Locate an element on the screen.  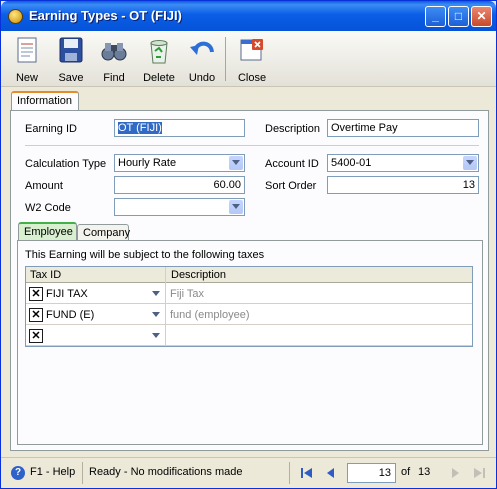
w2-code-select is located at coordinates (179, 207).